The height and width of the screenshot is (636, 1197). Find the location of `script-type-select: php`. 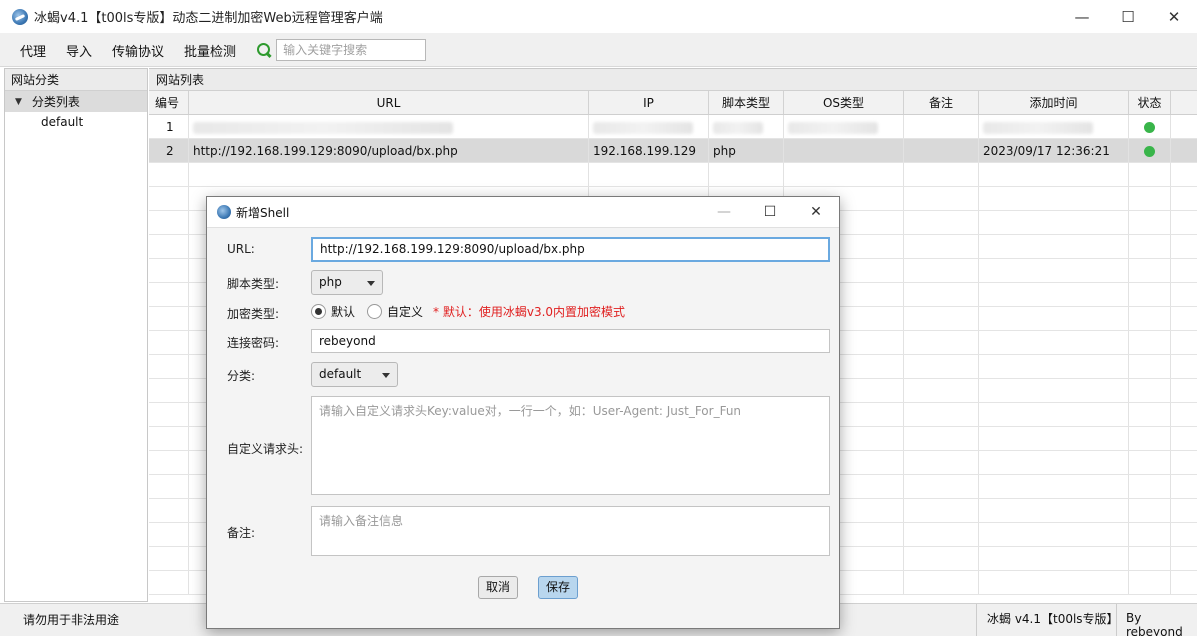

script-type-select: php is located at coordinates (347, 282).